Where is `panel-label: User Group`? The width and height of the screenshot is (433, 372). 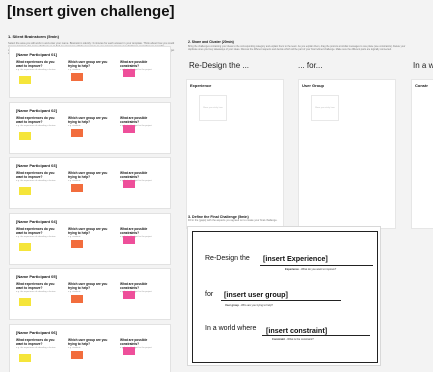 panel-label: User Group is located at coordinates (313, 85).